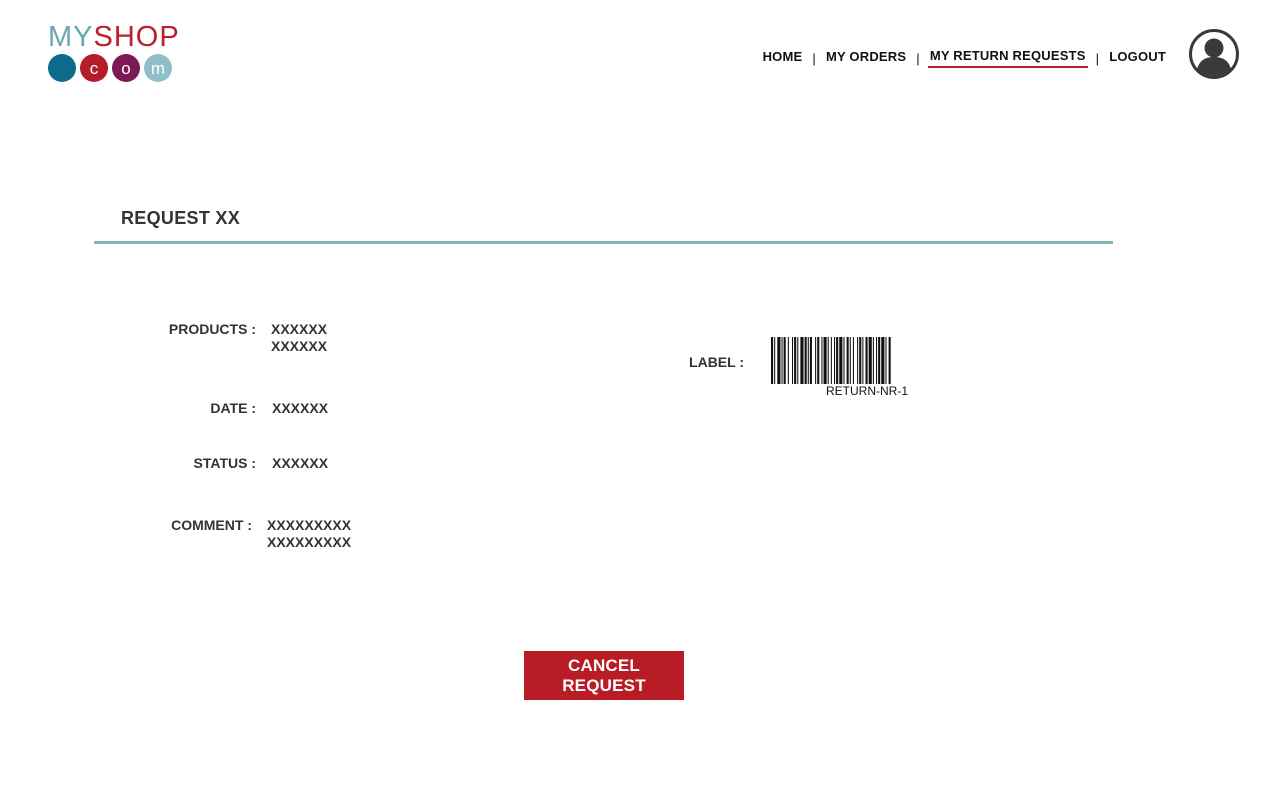  I want to click on logo-my-text: MY, so click(71, 37).